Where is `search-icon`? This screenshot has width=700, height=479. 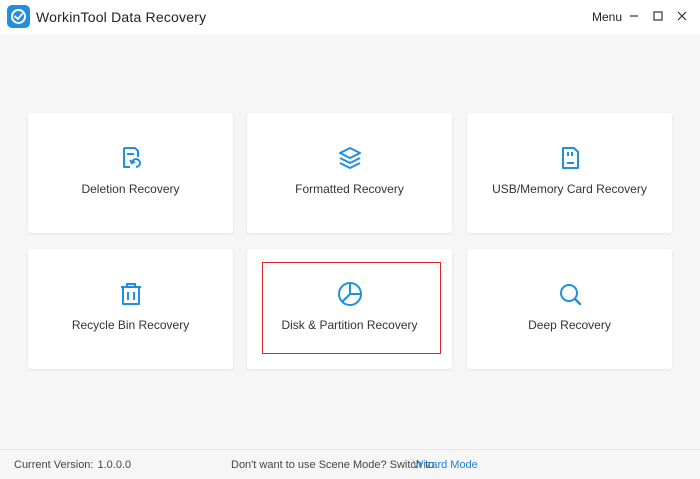 search-icon is located at coordinates (570, 295).